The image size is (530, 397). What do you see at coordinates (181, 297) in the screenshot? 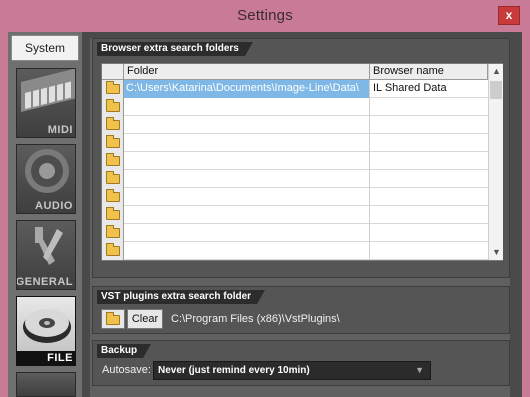
I see `vst-folder-title: VST plugins extra search folder` at bounding box center [181, 297].